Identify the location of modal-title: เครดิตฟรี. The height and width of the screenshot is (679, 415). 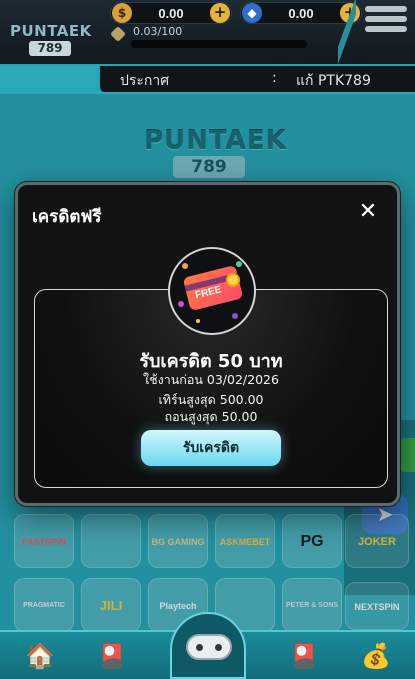
(67, 217).